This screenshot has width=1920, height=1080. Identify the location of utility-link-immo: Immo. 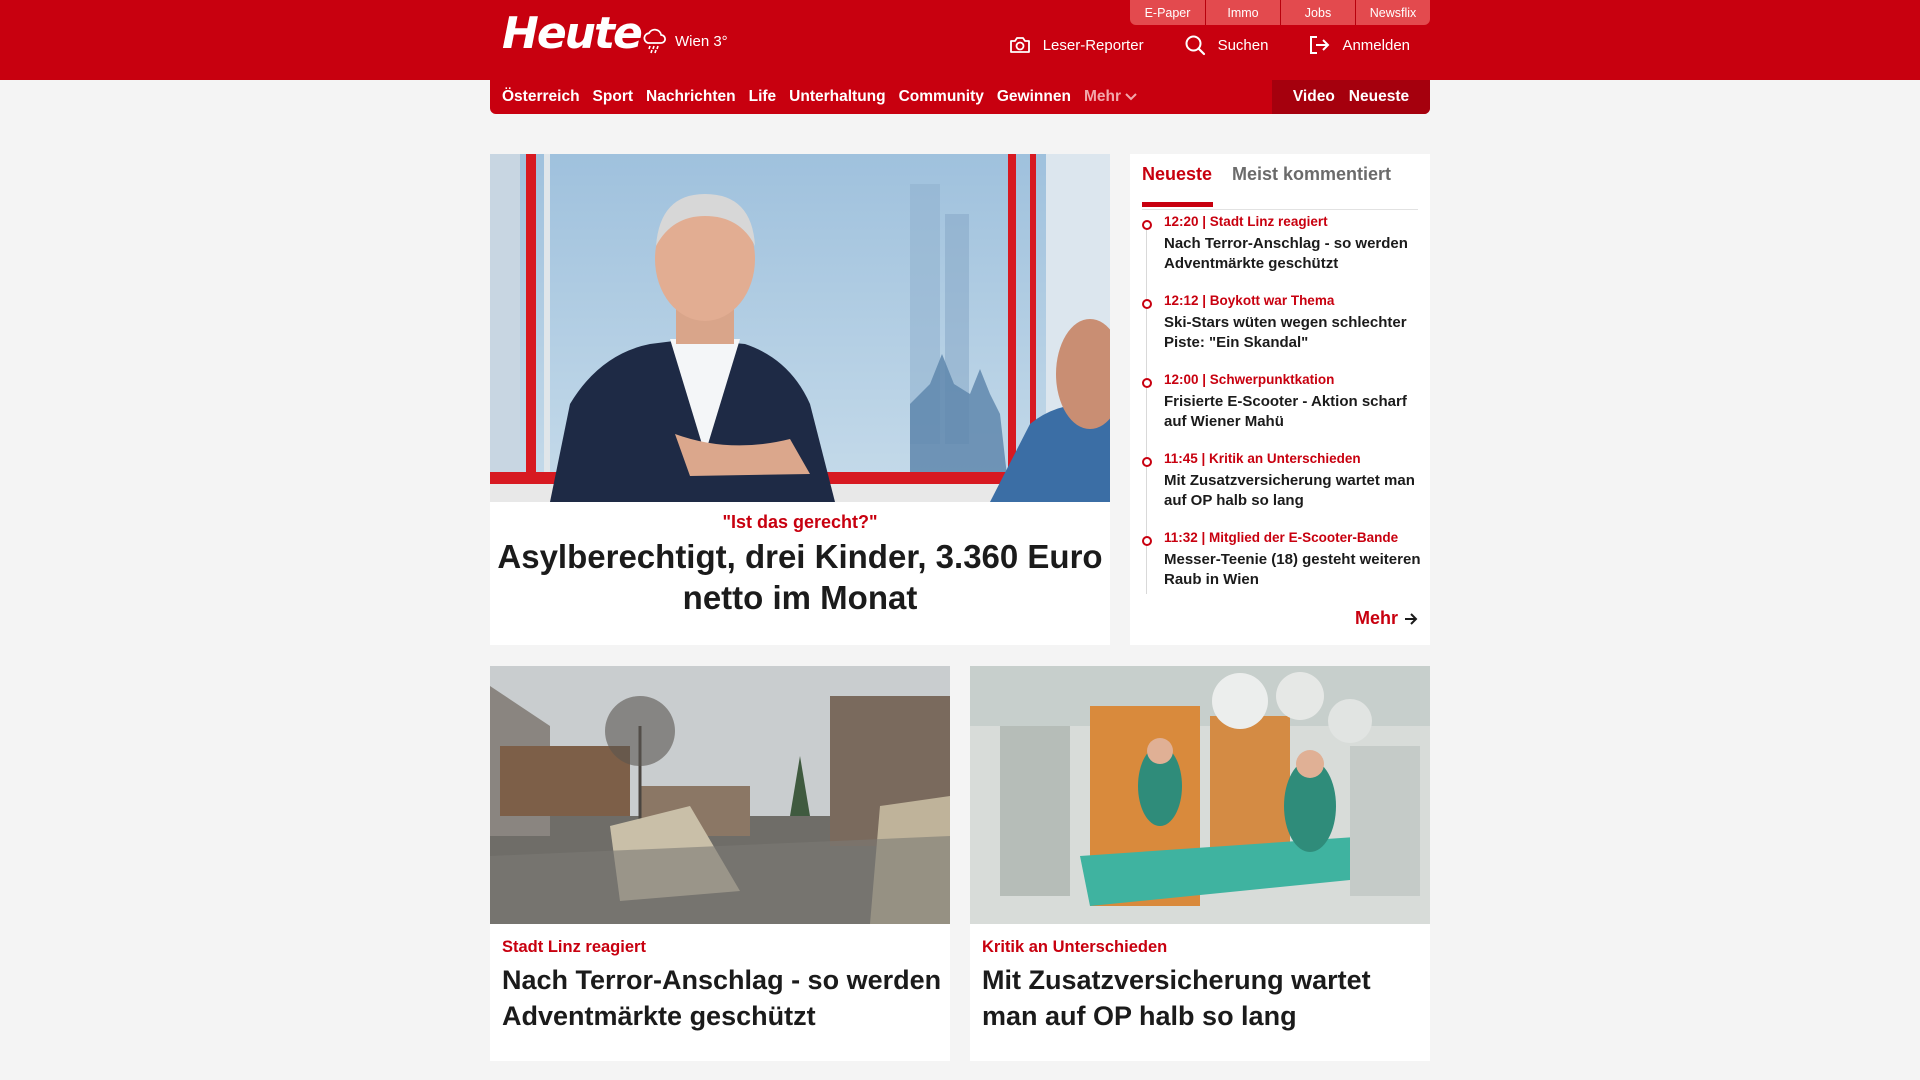
(1242, 12).